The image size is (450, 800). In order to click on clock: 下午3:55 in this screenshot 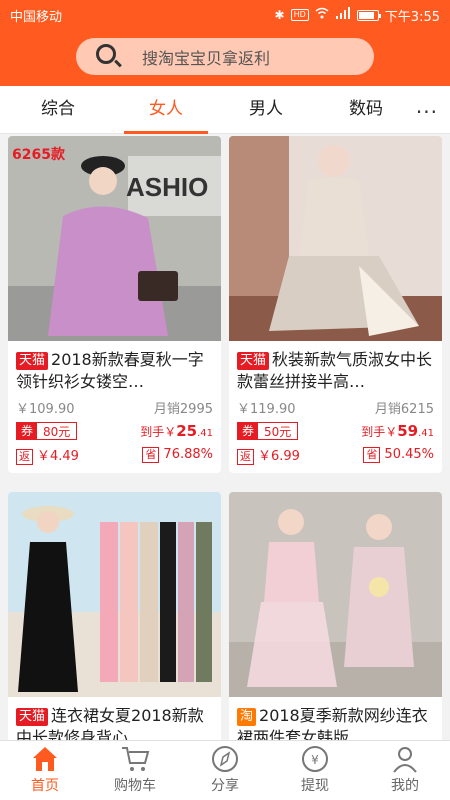, I will do `click(412, 17)`.